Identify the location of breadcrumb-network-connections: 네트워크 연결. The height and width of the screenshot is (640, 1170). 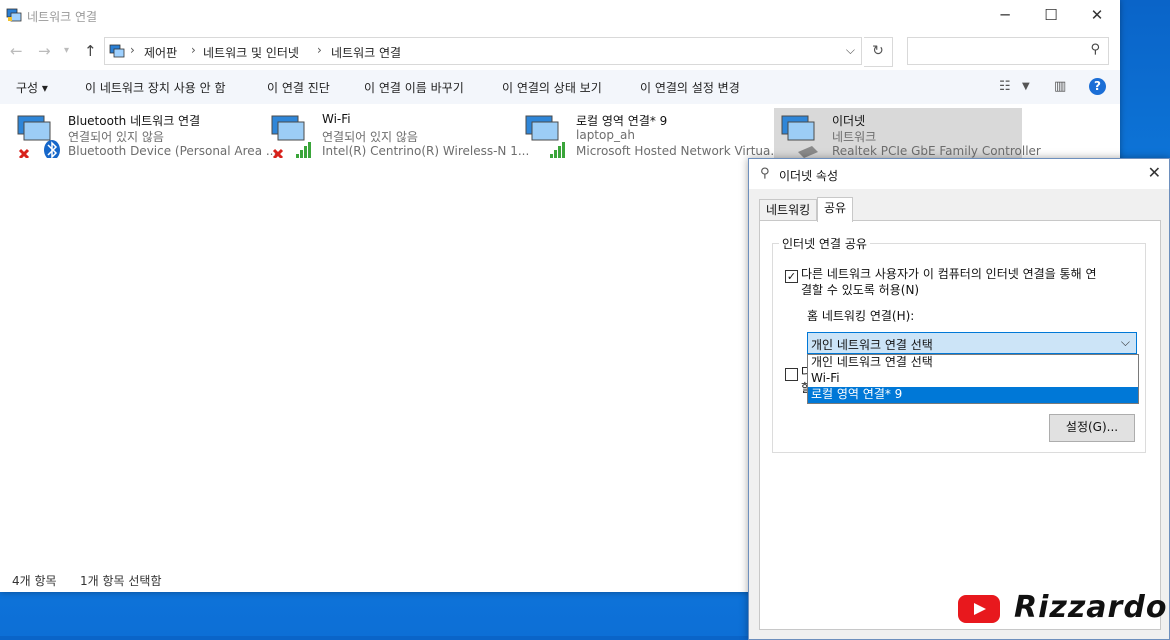
(366, 52).